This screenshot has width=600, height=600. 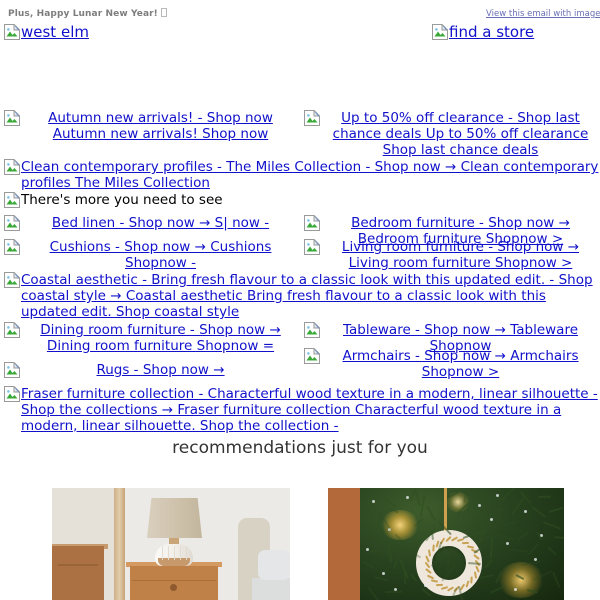 I want to click on find-a-store-link: find a store, so click(x=483, y=32).